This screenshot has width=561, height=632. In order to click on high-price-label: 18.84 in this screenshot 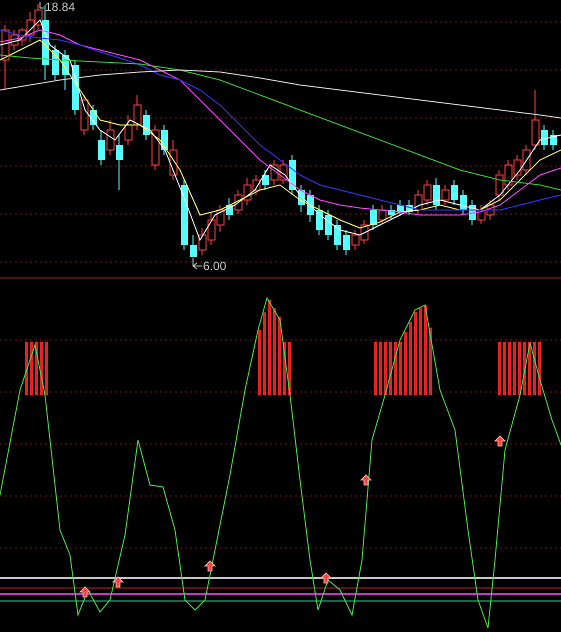, I will do `click(60, 7)`.